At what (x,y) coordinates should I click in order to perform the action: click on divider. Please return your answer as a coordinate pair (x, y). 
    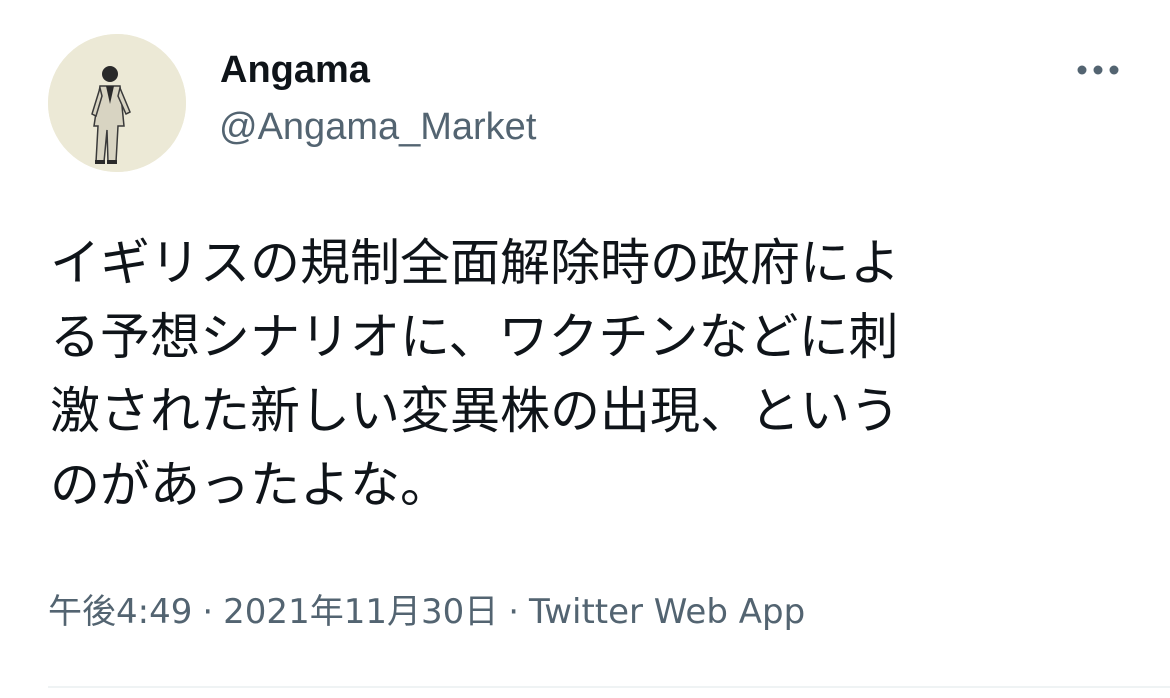
    Looking at the image, I should click on (609, 687).